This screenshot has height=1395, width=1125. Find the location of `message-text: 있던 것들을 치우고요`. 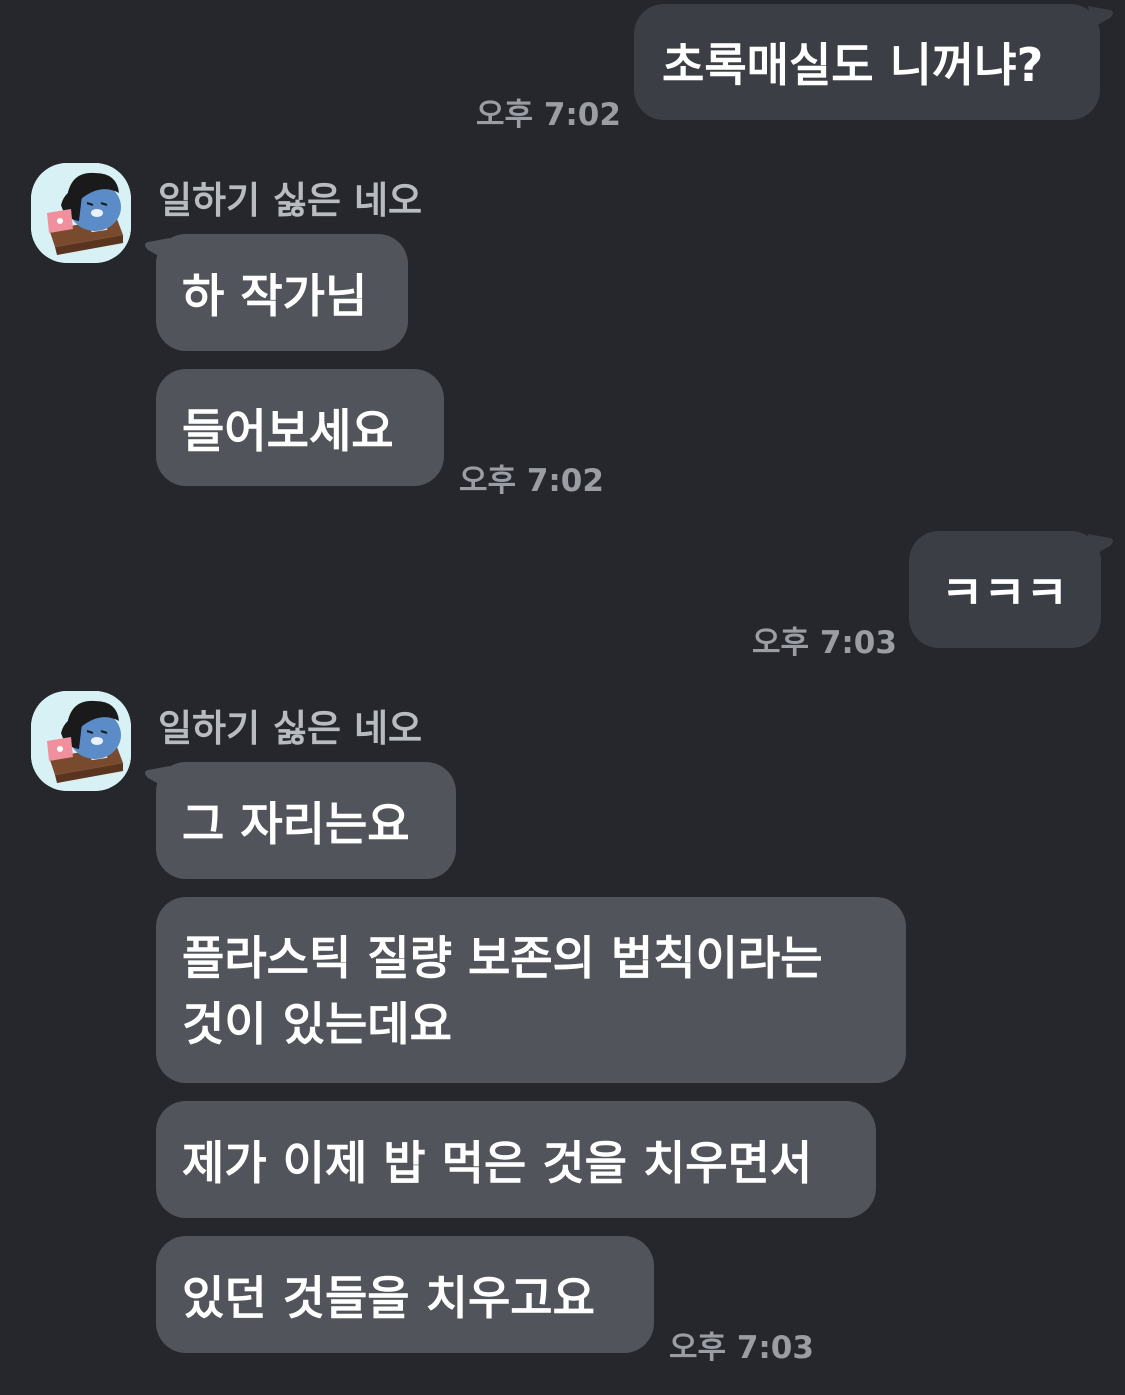

message-text: 있던 것들을 치우고요 is located at coordinates (388, 1297).